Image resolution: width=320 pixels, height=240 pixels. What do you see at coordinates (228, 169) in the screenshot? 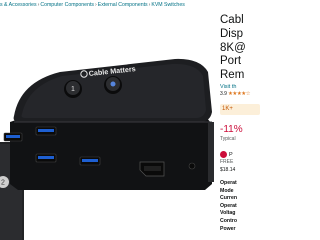
I see `shipping-price: $18.14` at bounding box center [228, 169].